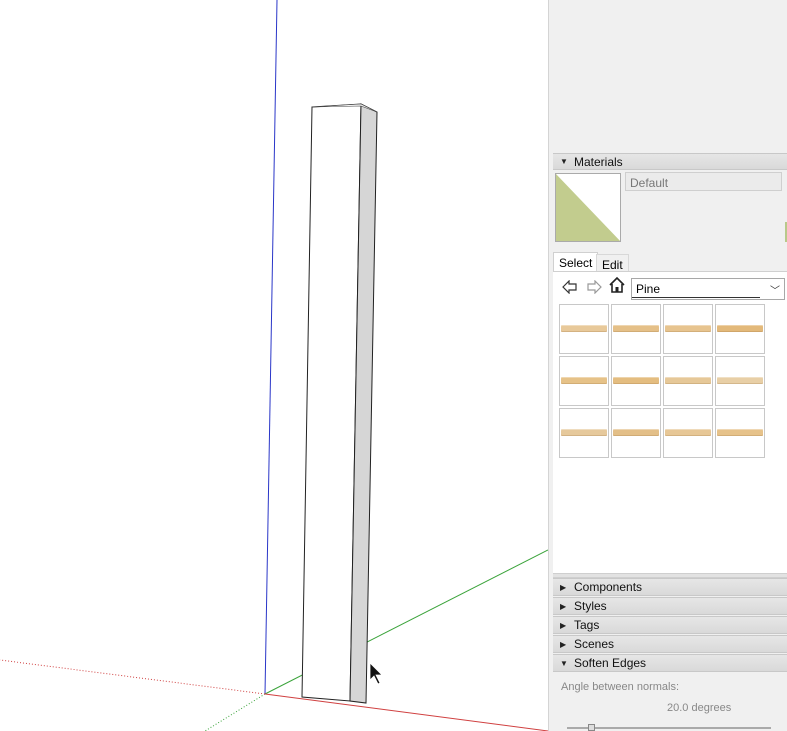 The image size is (787, 731). What do you see at coordinates (670, 606) in the screenshot?
I see `panel-header-styles: ▶ Styles` at bounding box center [670, 606].